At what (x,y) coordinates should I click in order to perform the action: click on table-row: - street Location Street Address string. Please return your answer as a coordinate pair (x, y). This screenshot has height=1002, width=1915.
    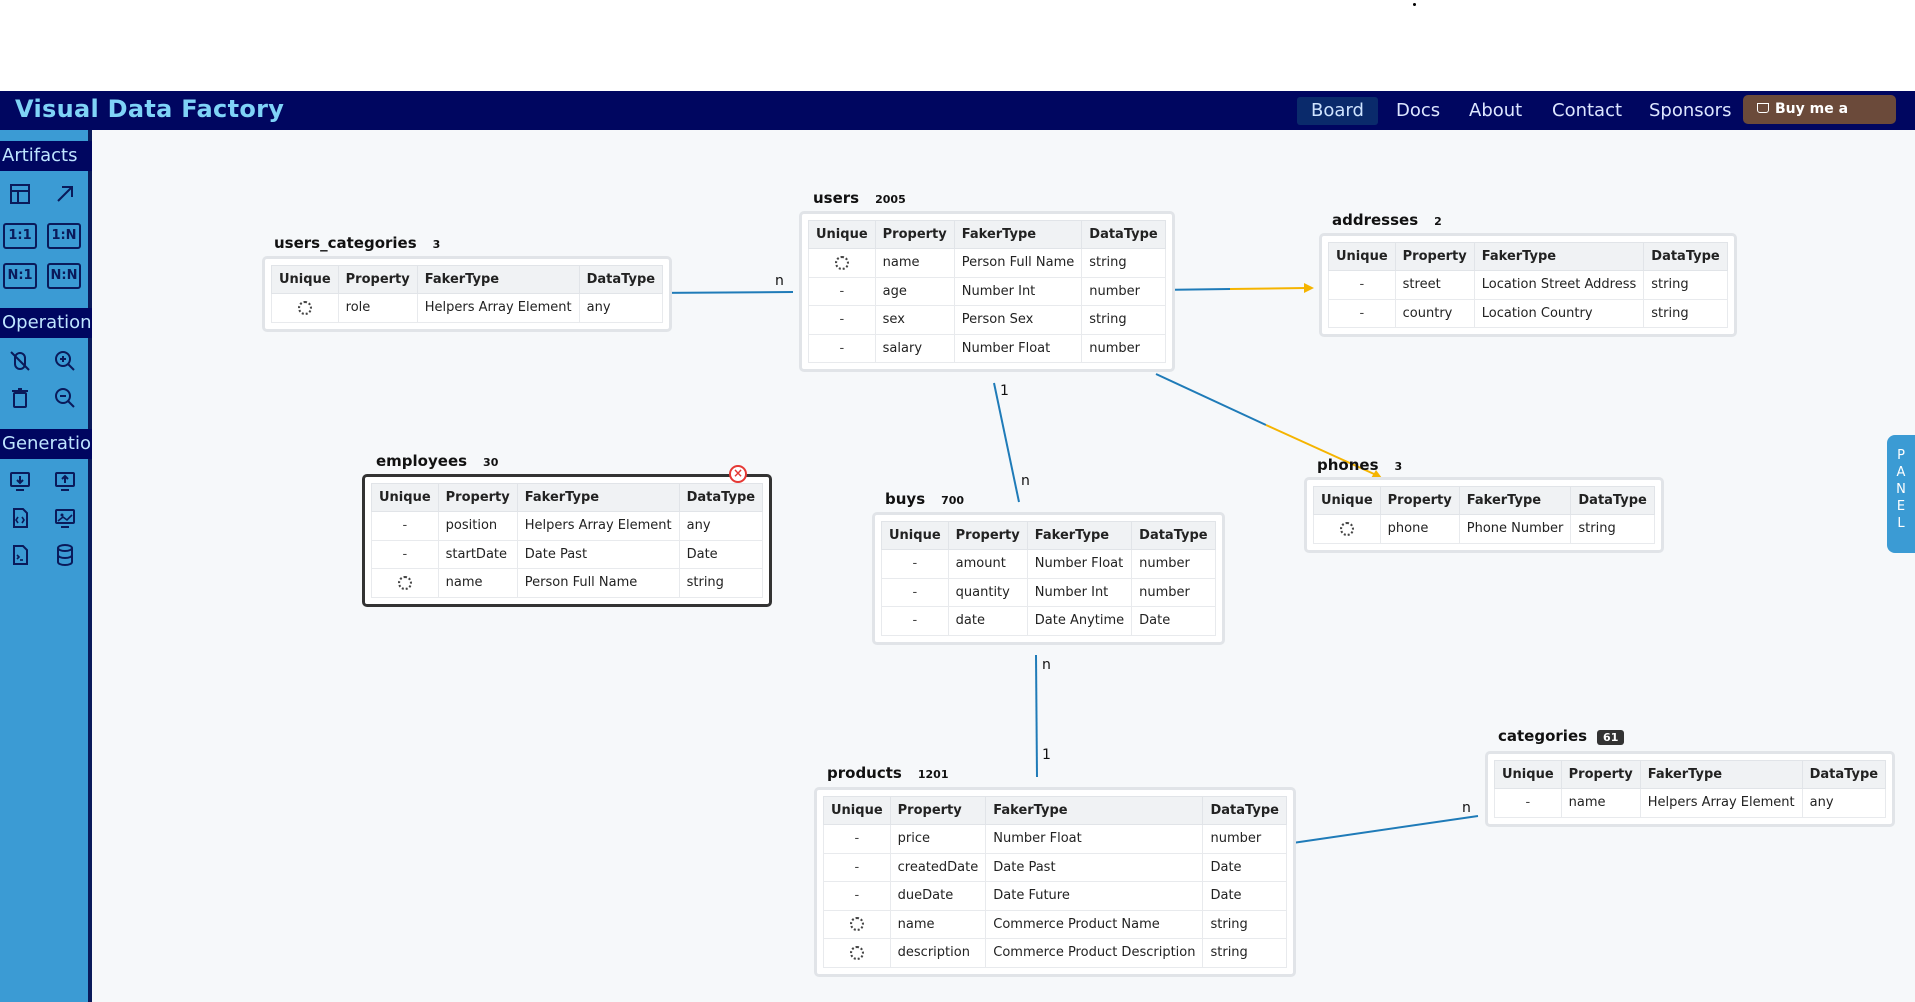
    Looking at the image, I should click on (1528, 285).